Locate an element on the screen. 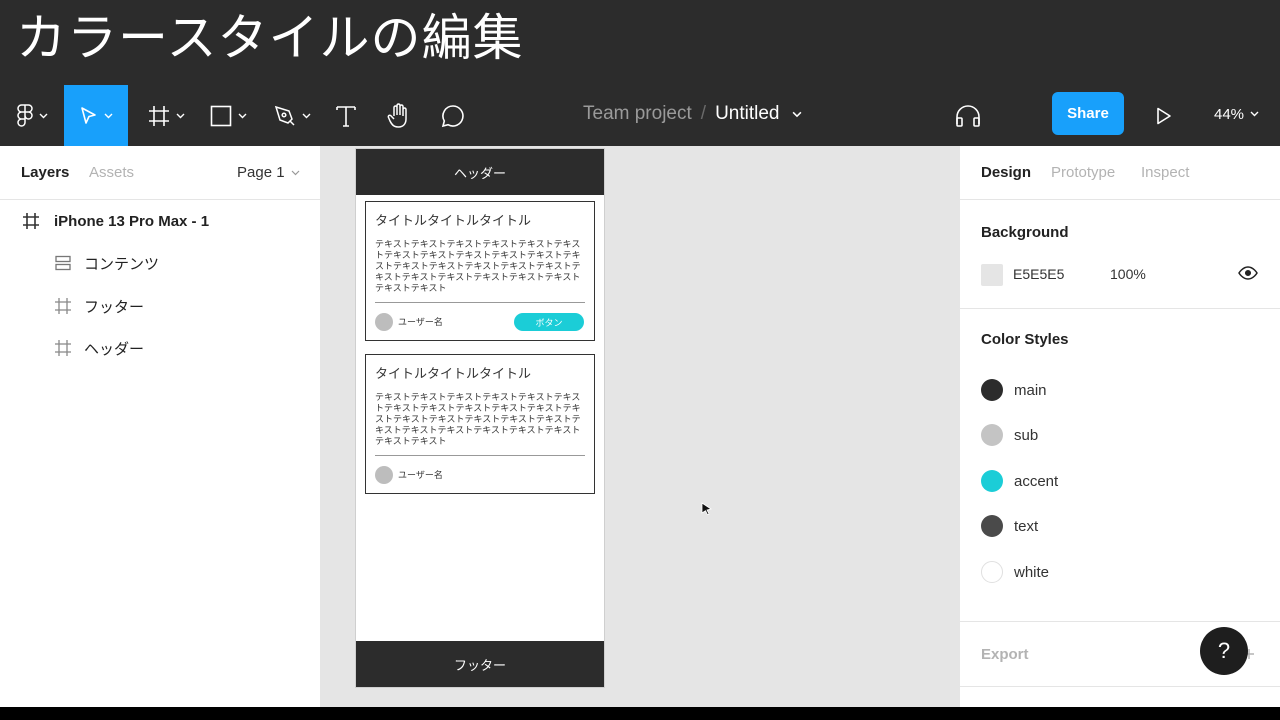 The width and height of the screenshot is (1280, 720). comment-tool-button is located at coordinates (453, 115).